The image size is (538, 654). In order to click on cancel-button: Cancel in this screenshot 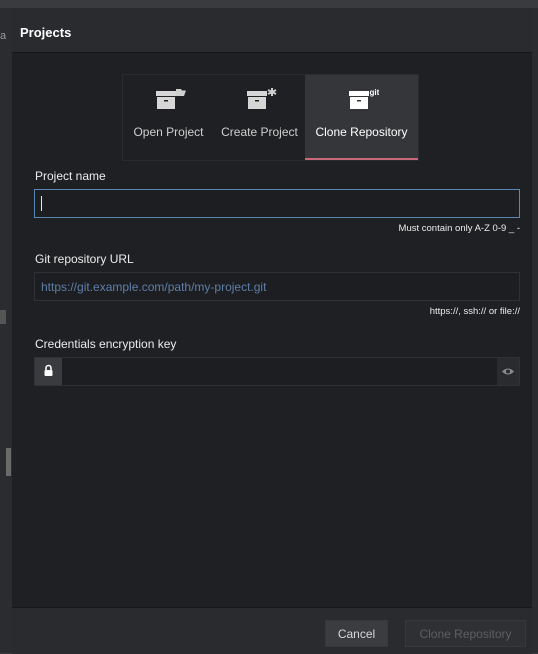, I will do `click(356, 633)`.